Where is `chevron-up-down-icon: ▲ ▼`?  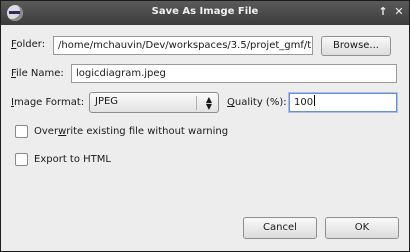 chevron-up-down-icon: ▲ ▼ is located at coordinates (208, 103).